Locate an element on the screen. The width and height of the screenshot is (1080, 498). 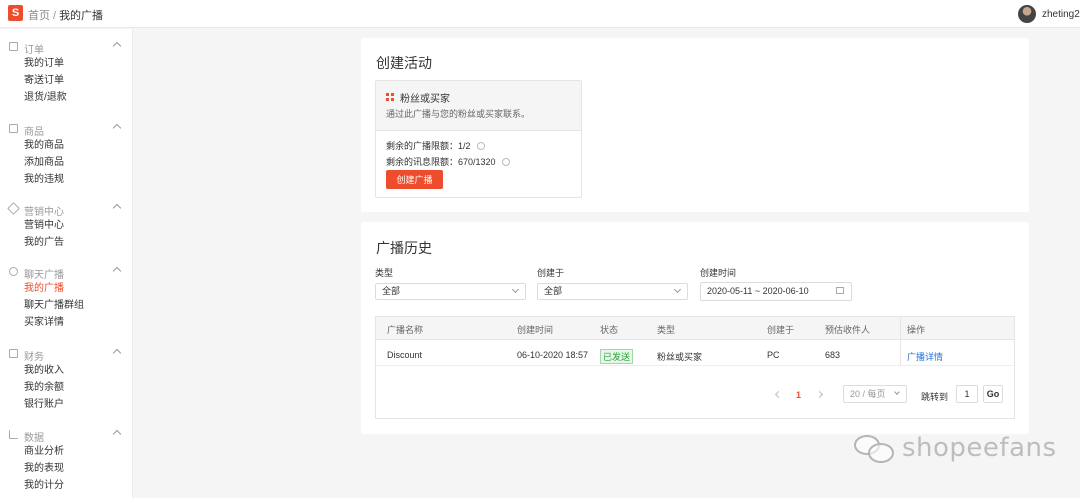
broadcast-type-name: 粉丝或买家 is located at coordinates (425, 99).